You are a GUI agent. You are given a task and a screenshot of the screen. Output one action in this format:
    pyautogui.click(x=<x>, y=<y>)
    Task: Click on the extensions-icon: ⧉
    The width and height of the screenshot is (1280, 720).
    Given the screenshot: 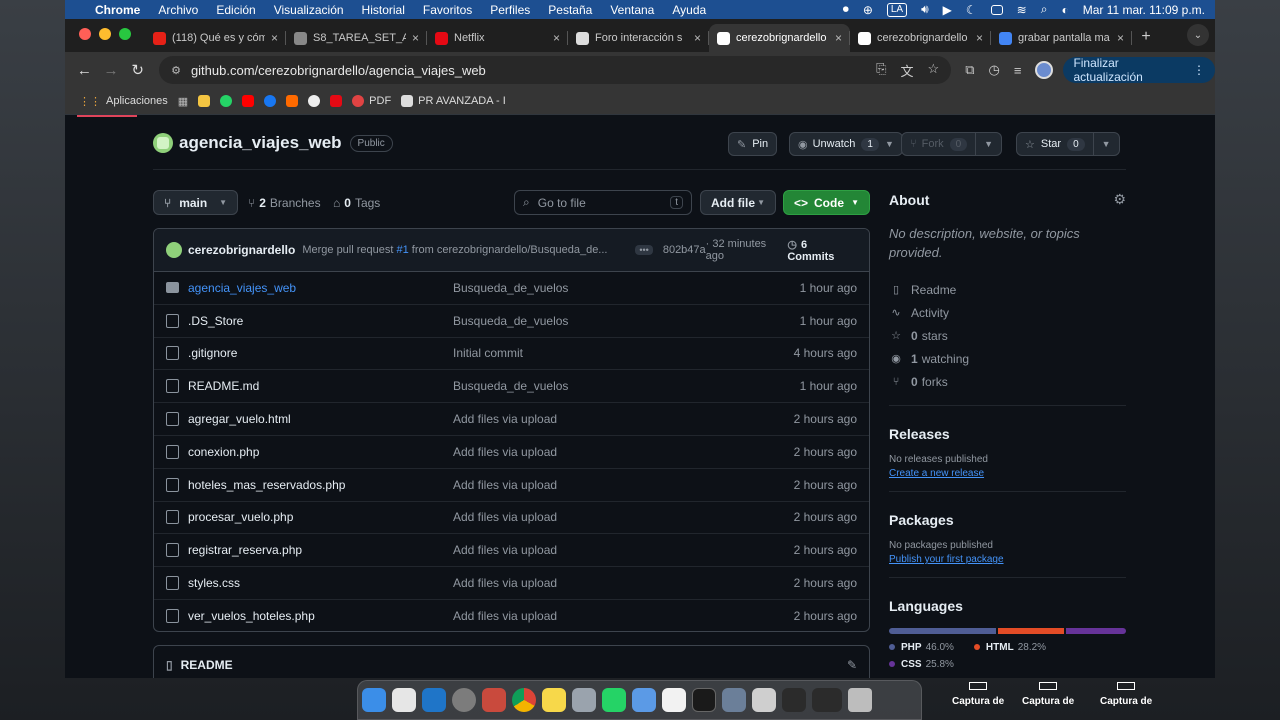 What is the action you would take?
    pyautogui.click(x=969, y=70)
    